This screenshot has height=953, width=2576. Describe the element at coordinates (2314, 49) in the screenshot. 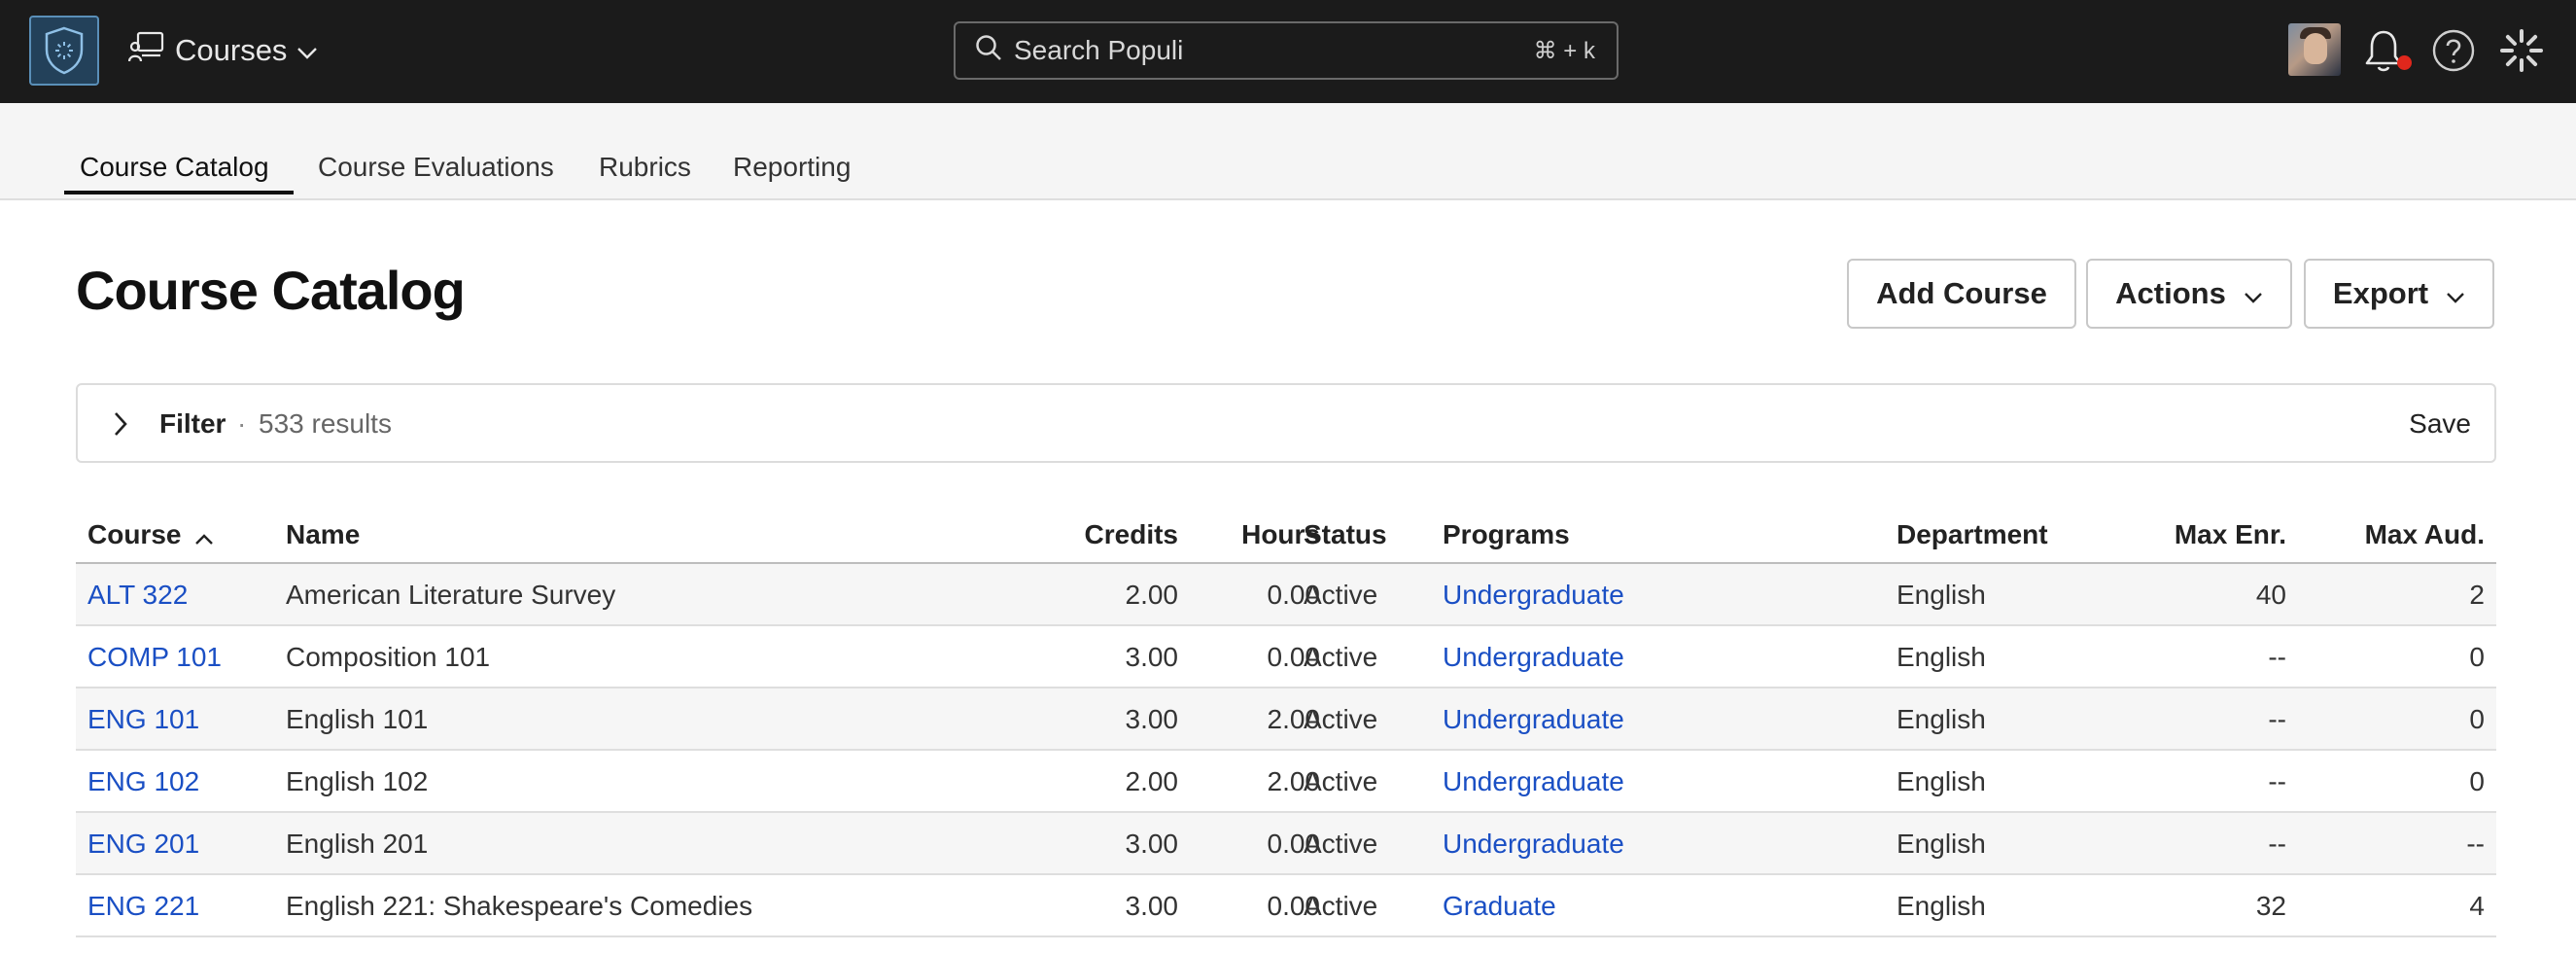

I see `avatar` at that location.